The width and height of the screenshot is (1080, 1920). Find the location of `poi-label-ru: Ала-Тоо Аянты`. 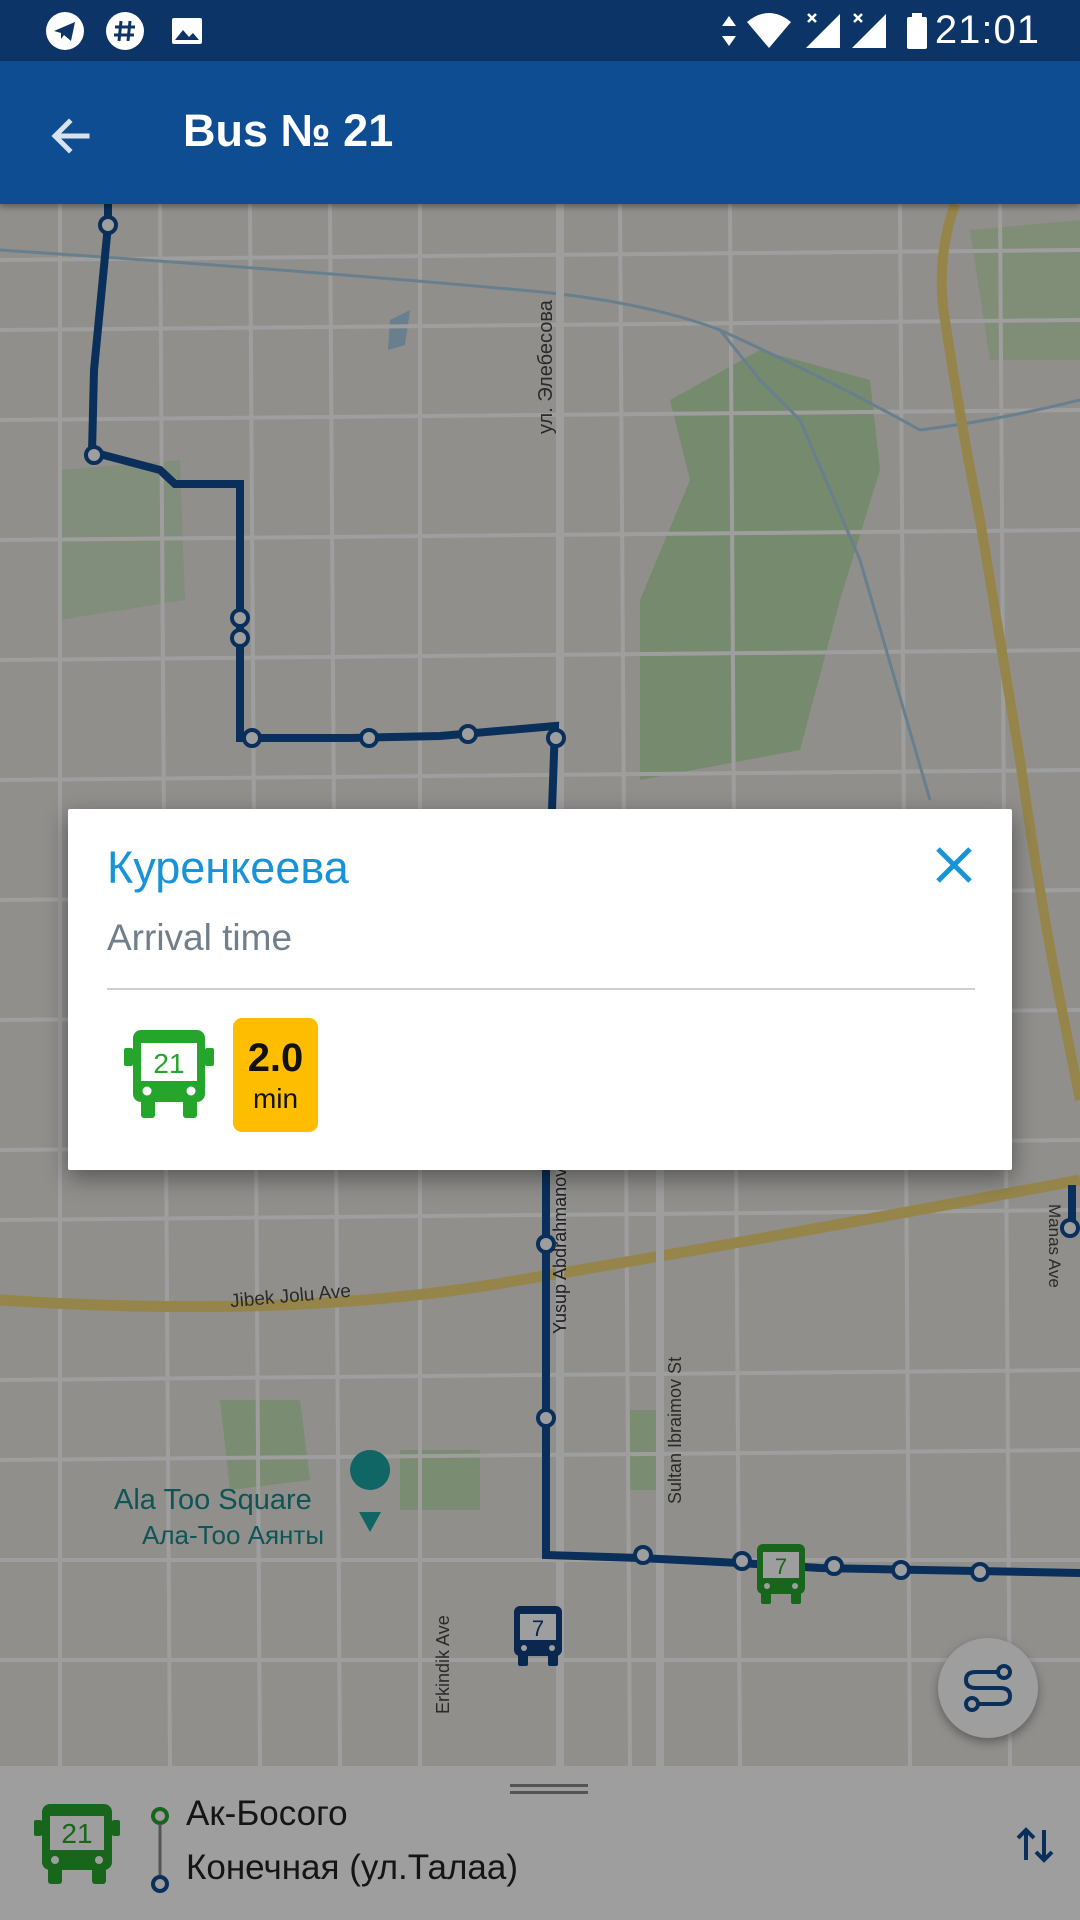

poi-label-ru: Ала-Тоо Аянты is located at coordinates (233, 1535).